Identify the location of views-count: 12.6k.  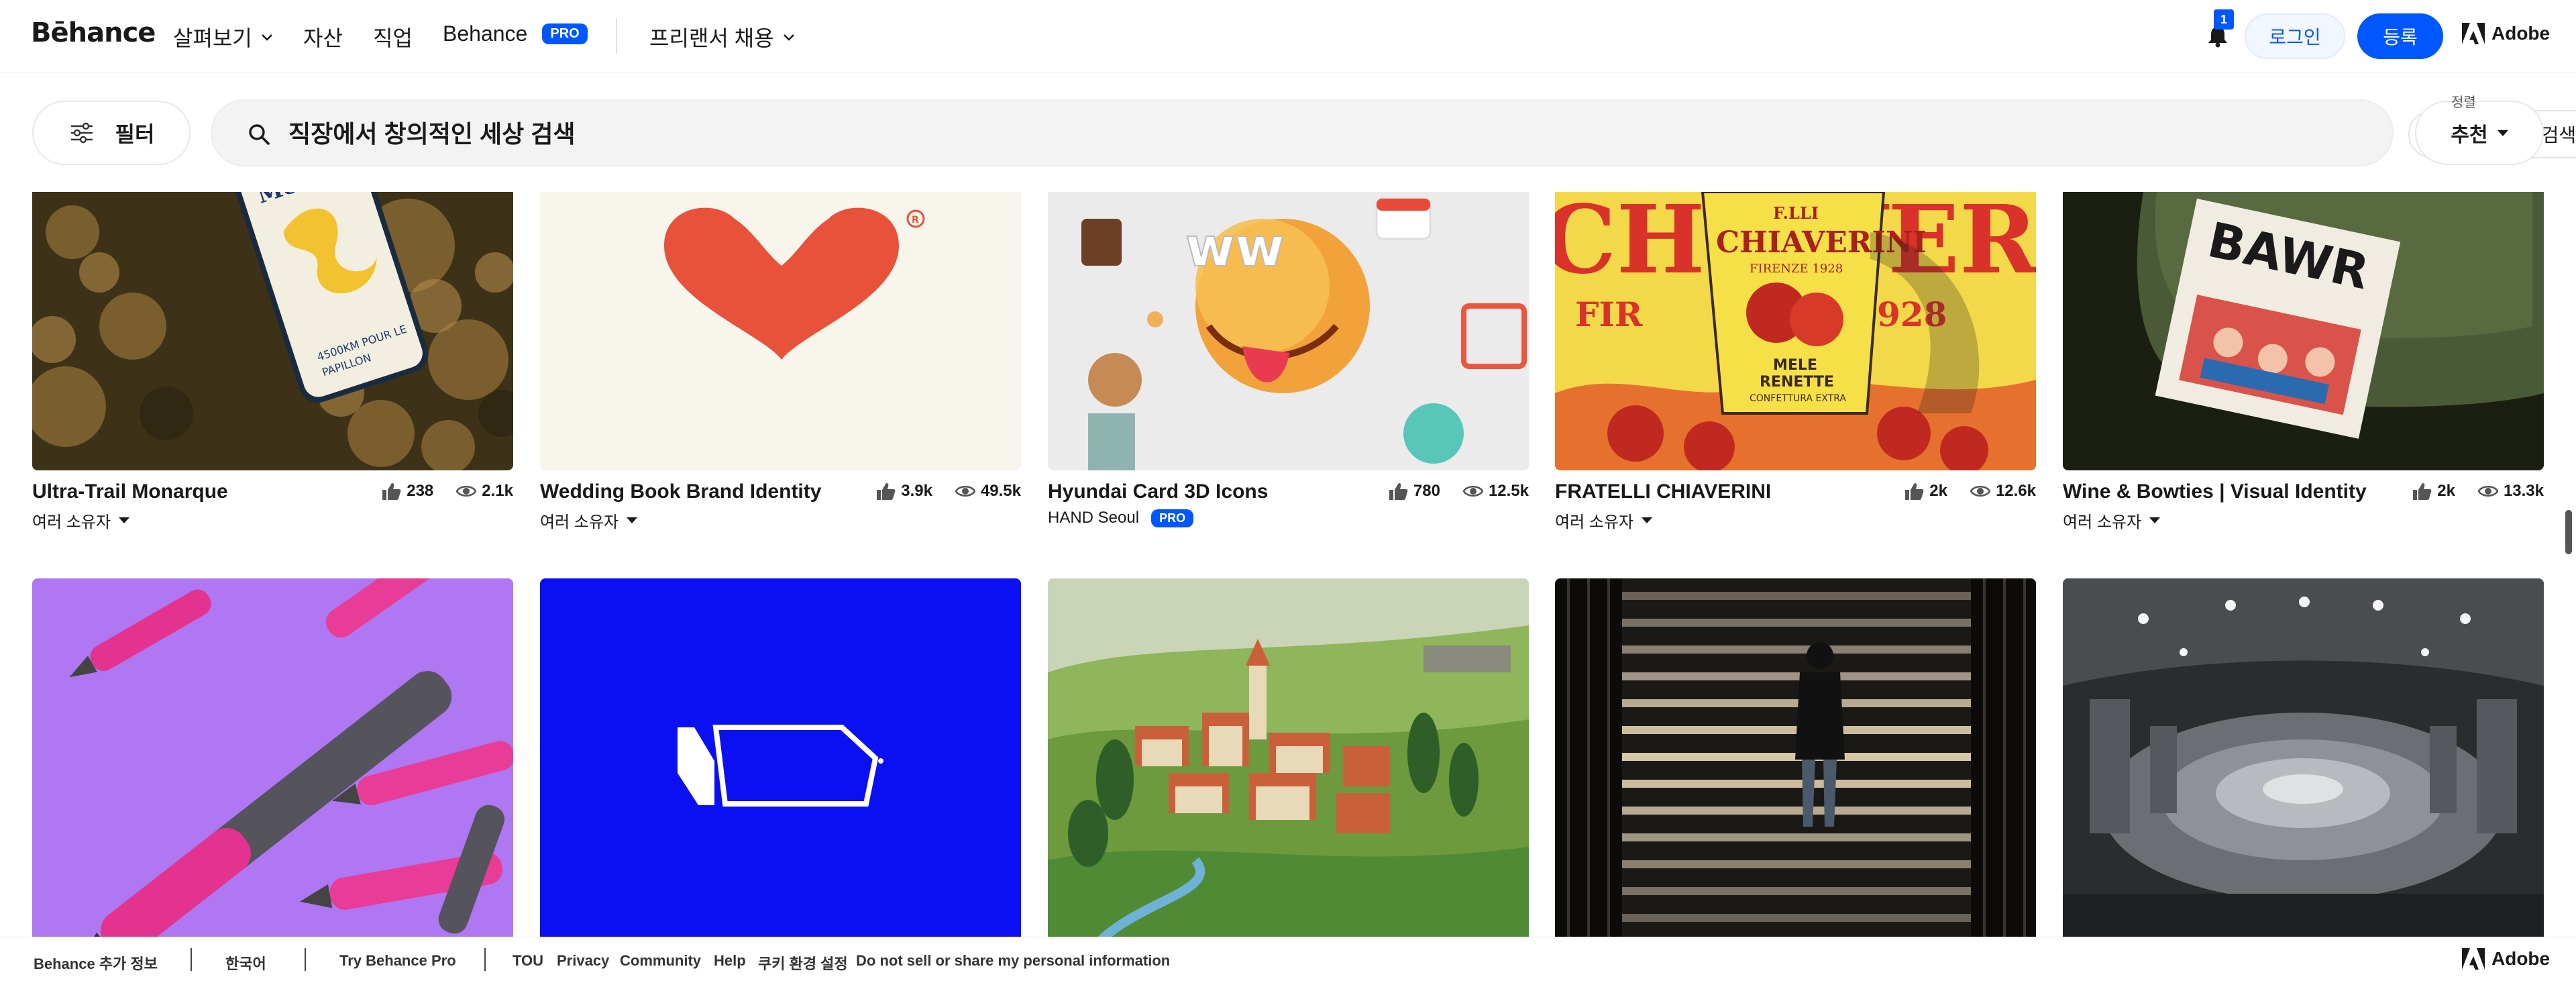
(2015, 491).